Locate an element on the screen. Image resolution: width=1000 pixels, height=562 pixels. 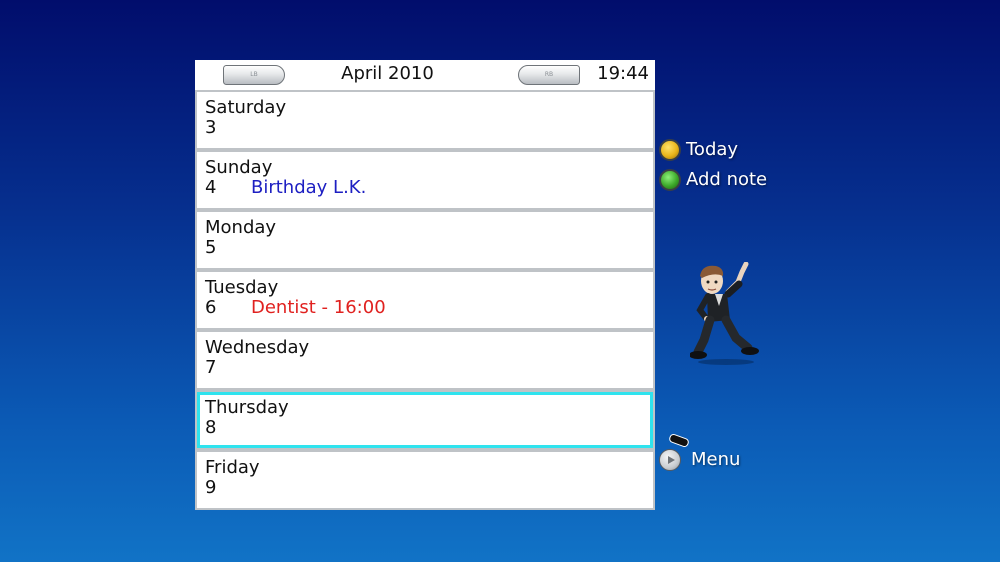
day-number: 7 is located at coordinates (211, 367).